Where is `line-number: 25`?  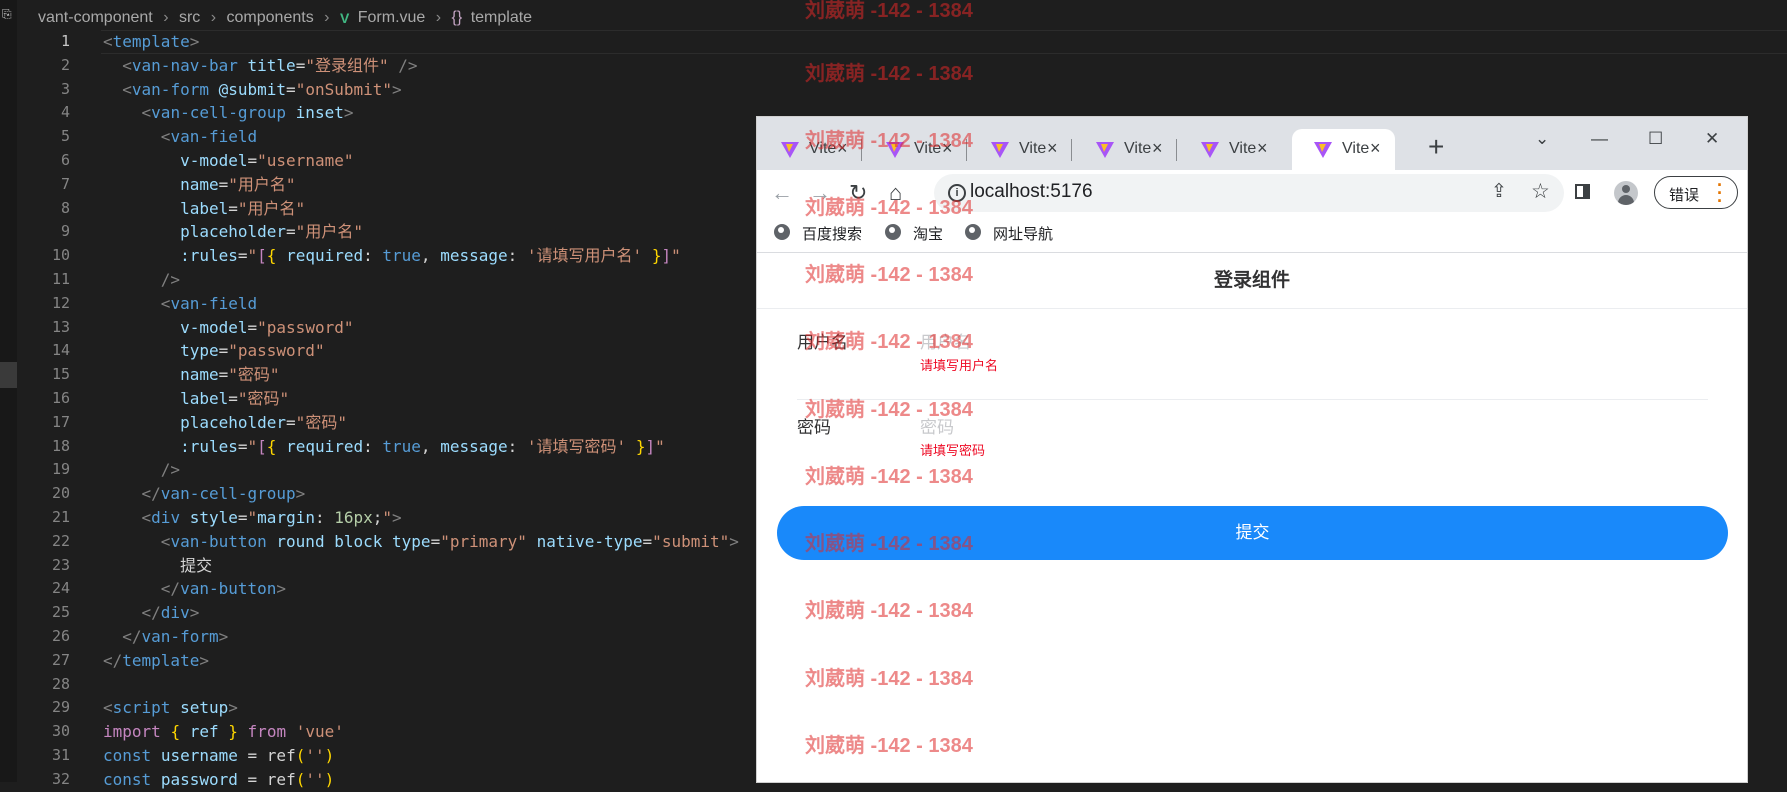 line-number: 25 is located at coordinates (60, 612).